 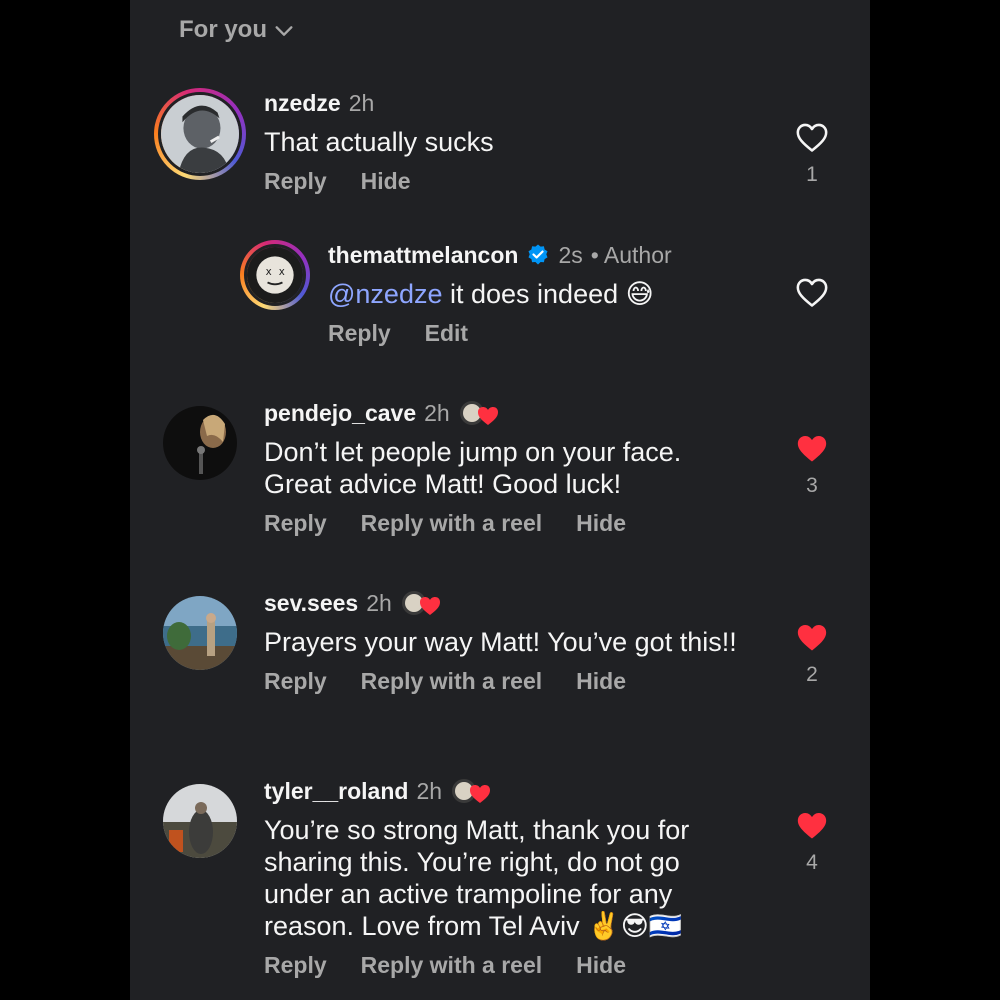 What do you see at coordinates (302, 103) in the screenshot?
I see `username: nzedze` at bounding box center [302, 103].